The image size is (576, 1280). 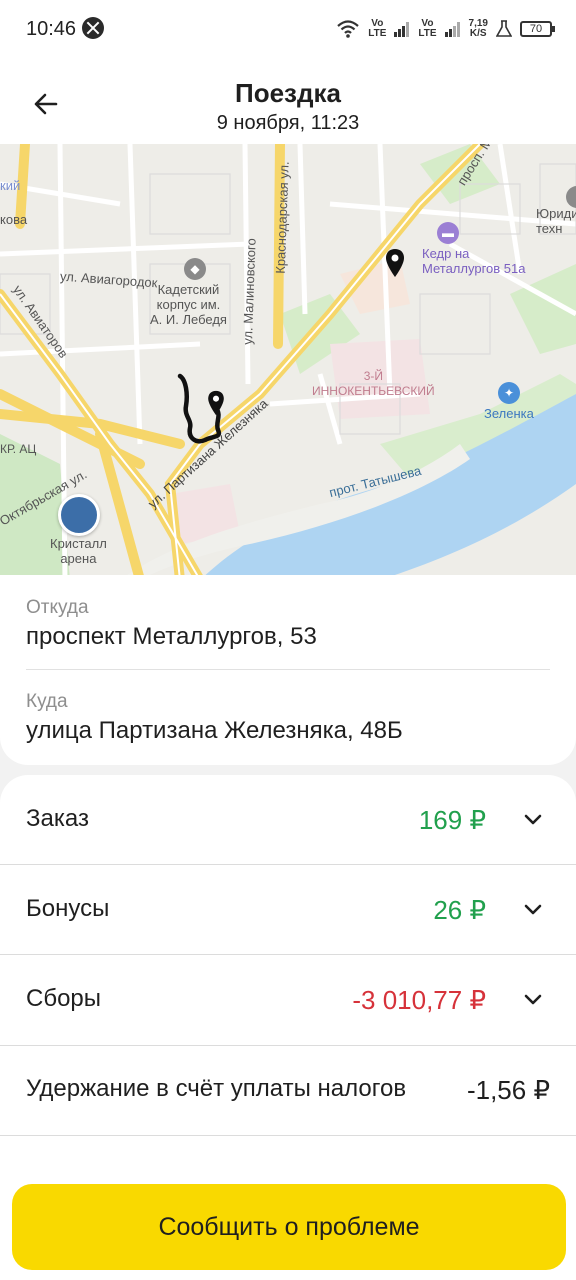 What do you see at coordinates (537, 29) in the screenshot?
I see `battery-icon: 70` at bounding box center [537, 29].